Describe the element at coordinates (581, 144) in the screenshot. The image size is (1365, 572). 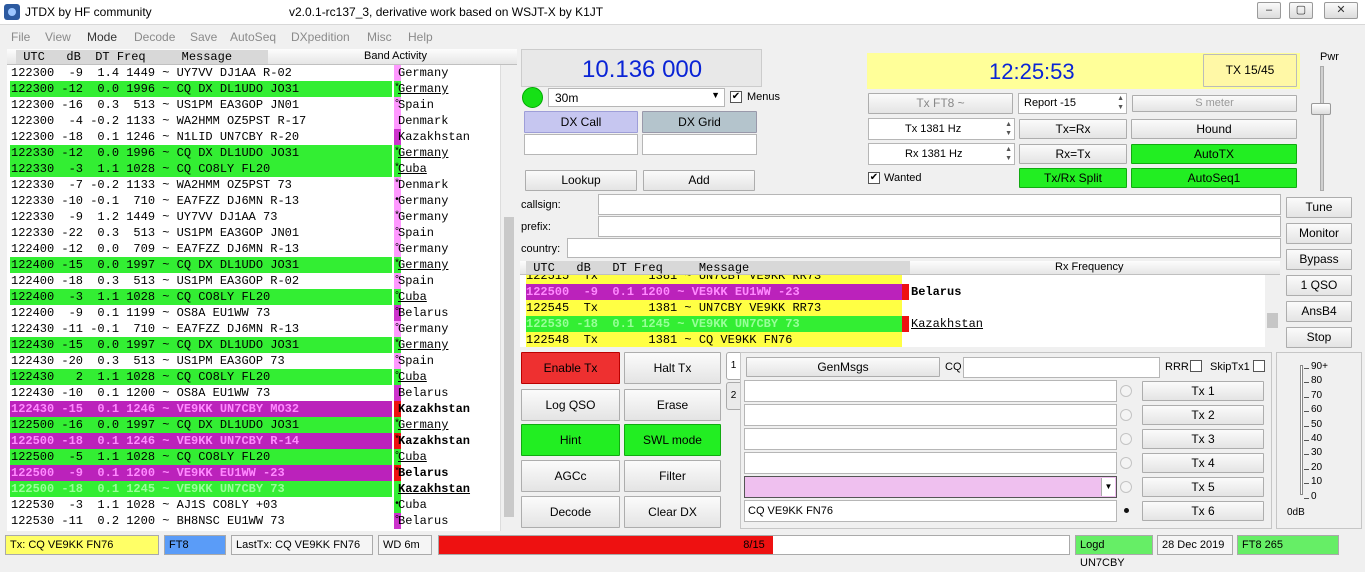
I see `dx-call-input` at that location.